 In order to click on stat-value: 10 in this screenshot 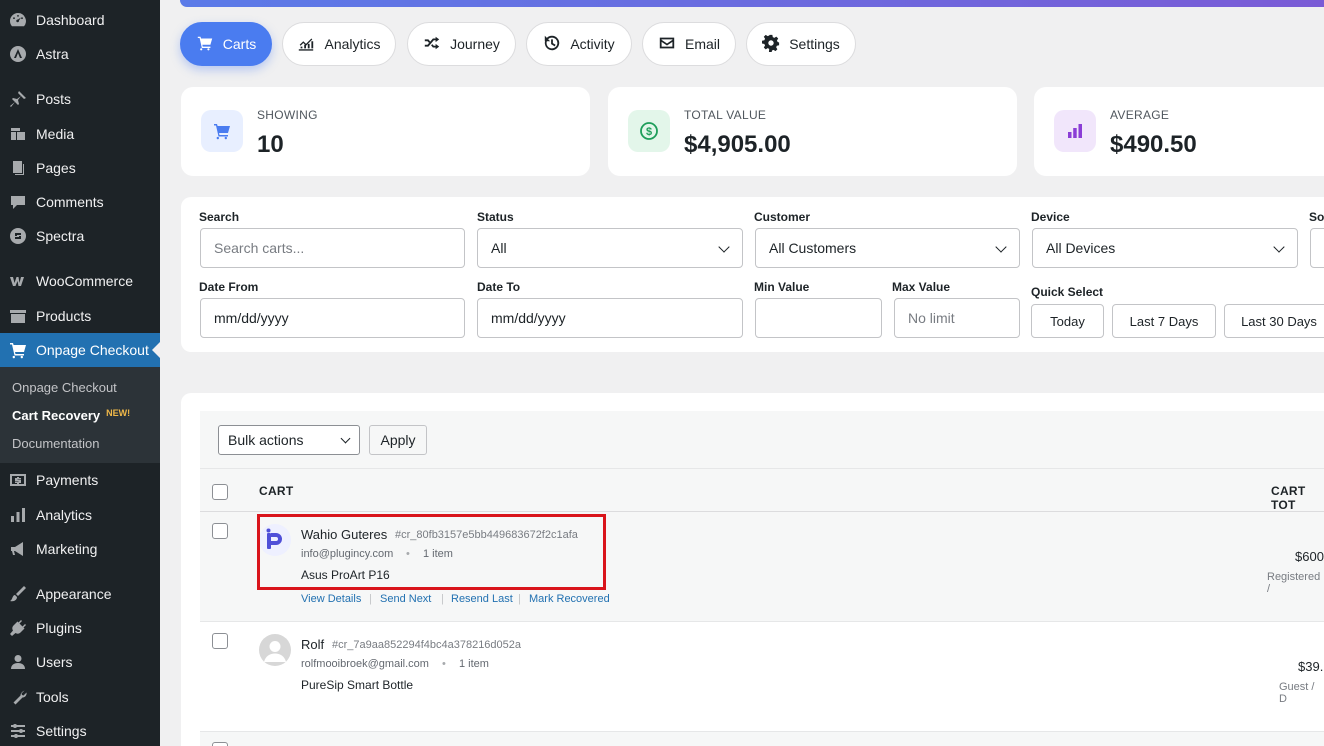, I will do `click(270, 144)`.